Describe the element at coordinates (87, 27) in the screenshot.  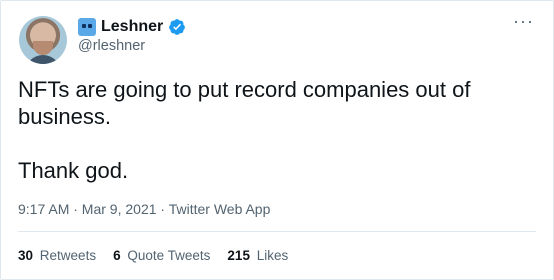
I see `robot-face-icon` at that location.